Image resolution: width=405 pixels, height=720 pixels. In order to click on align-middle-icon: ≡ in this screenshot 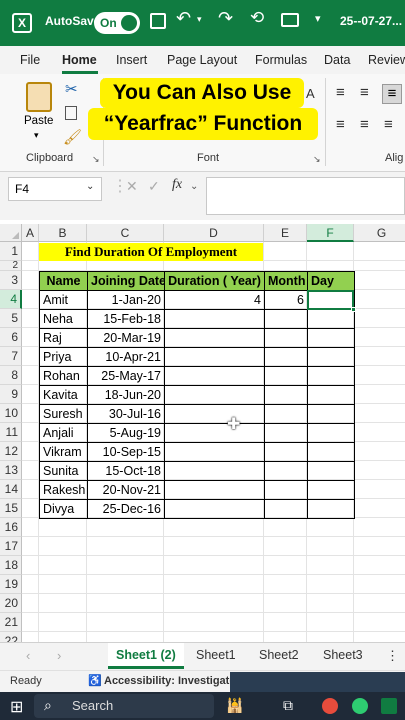, I will do `click(364, 92)`.